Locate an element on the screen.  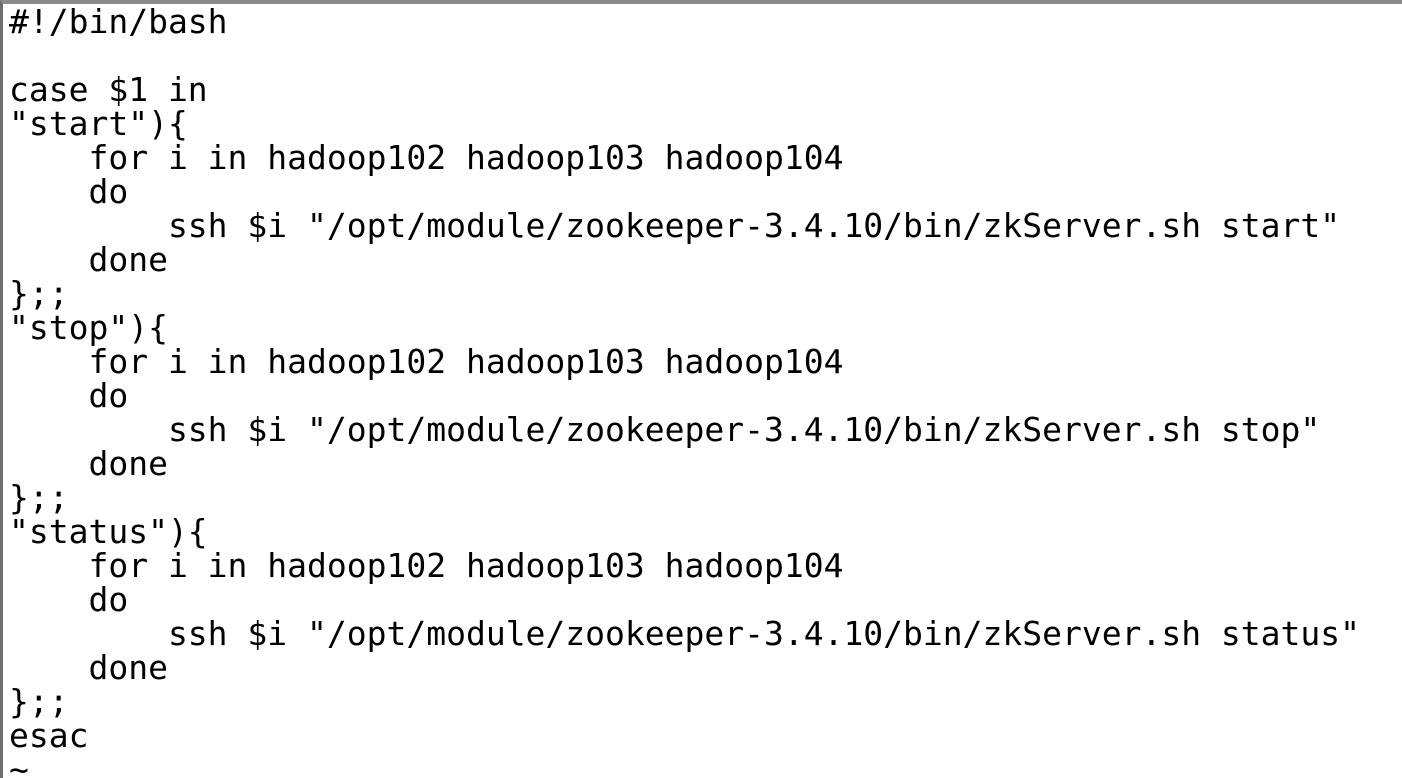
code-line-start-for: for i in hadoop102 hadoop103 hadoop104 is located at coordinates (426, 157).